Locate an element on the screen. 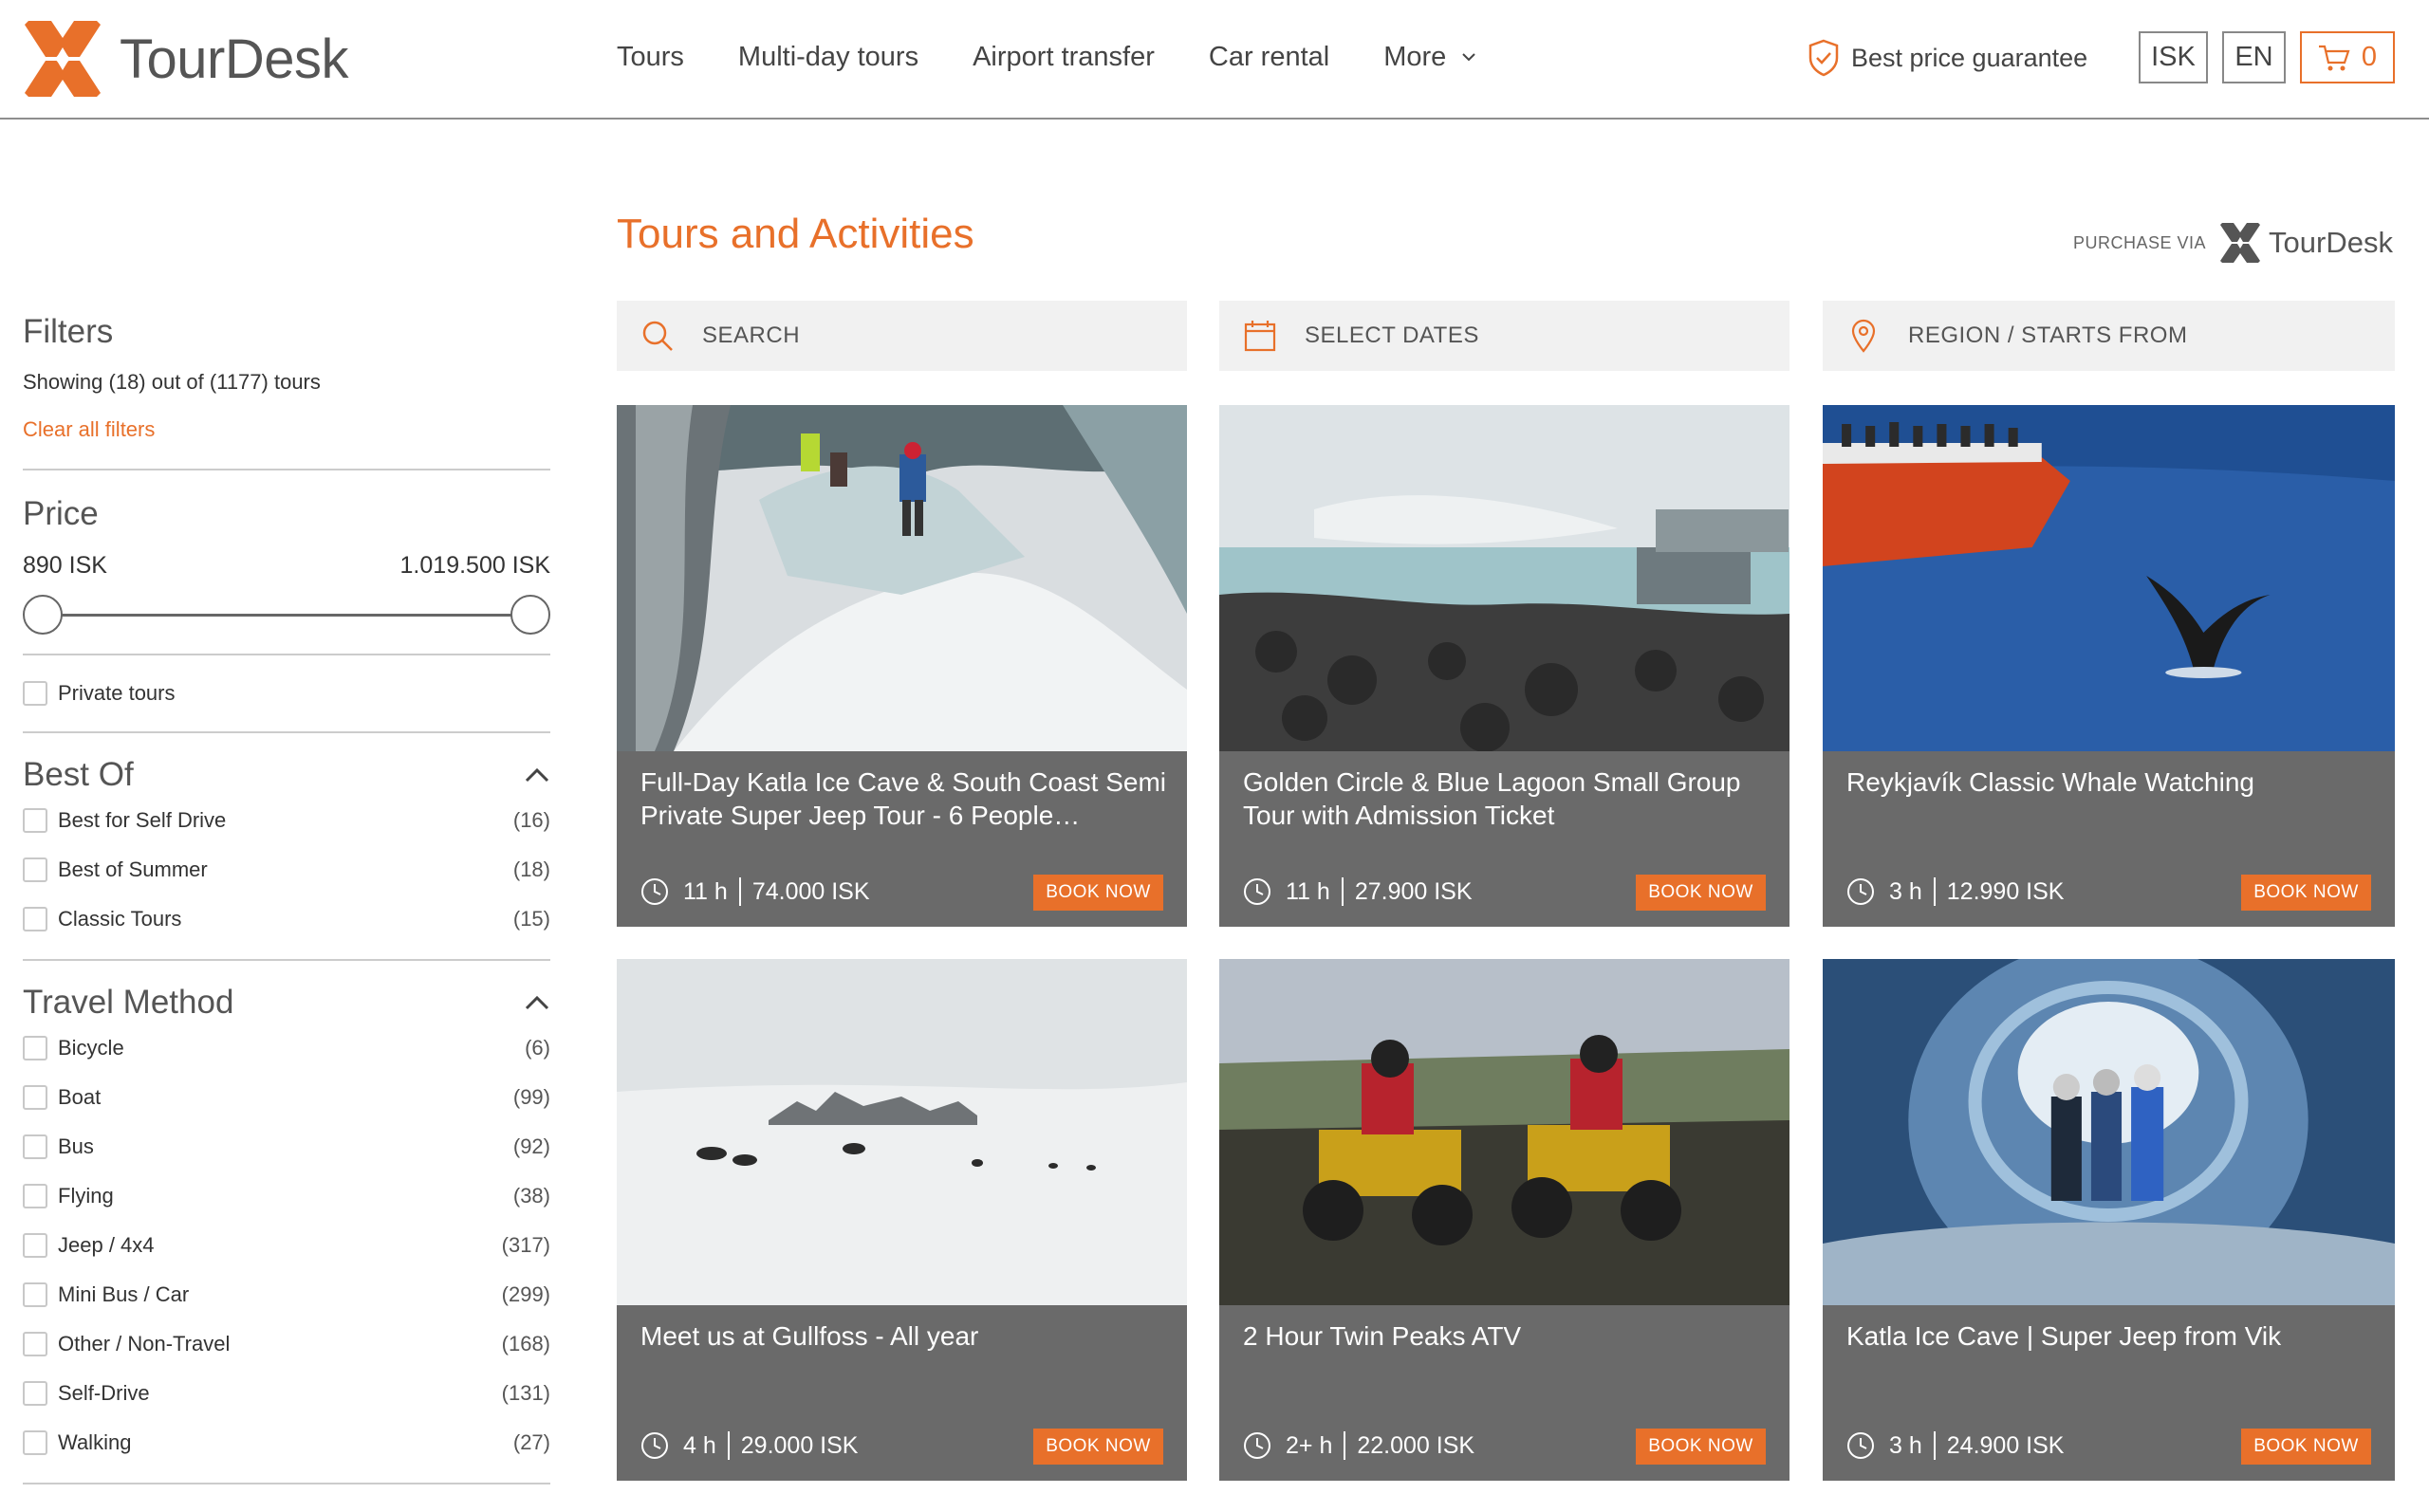 This screenshot has width=2429, height=1512. price-slider-max-handle is located at coordinates (530, 615).